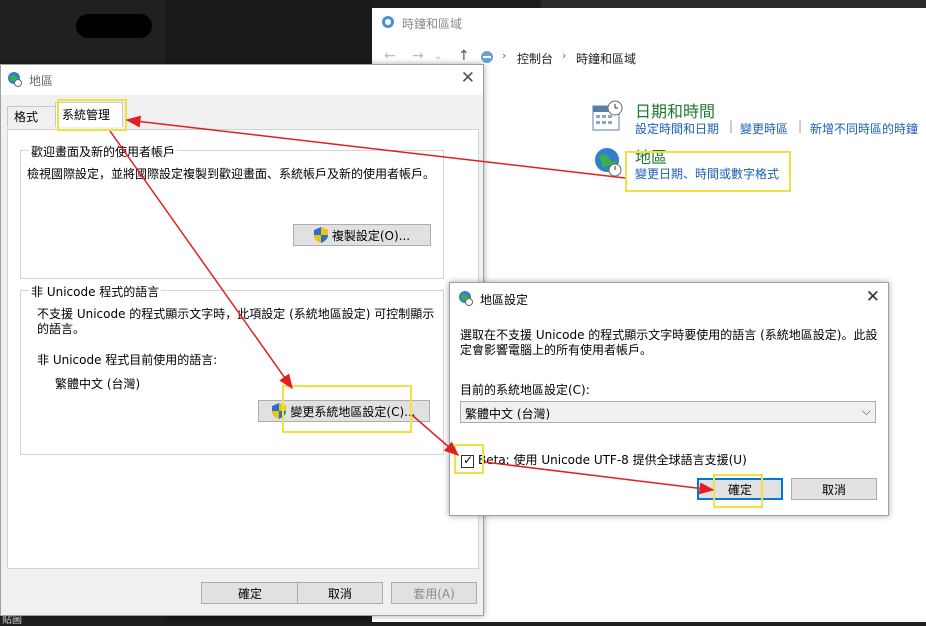  What do you see at coordinates (375, 147) in the screenshot?
I see `arrow-region-to-admin-tab` at bounding box center [375, 147].